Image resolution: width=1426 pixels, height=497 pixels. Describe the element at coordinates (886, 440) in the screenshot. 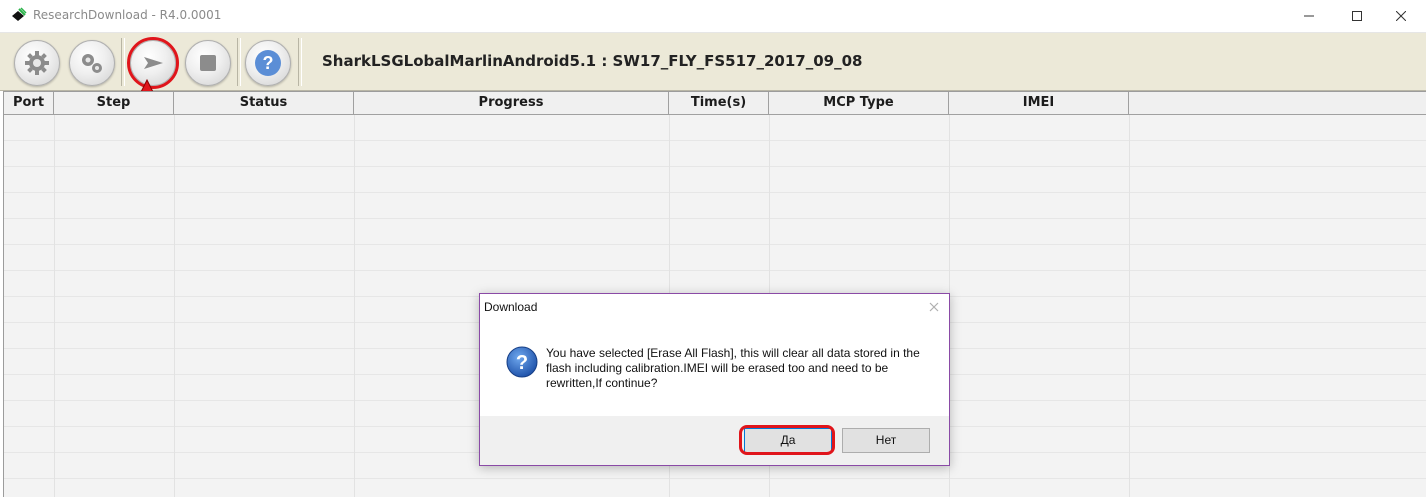

I see `no-button: Нет` at that location.